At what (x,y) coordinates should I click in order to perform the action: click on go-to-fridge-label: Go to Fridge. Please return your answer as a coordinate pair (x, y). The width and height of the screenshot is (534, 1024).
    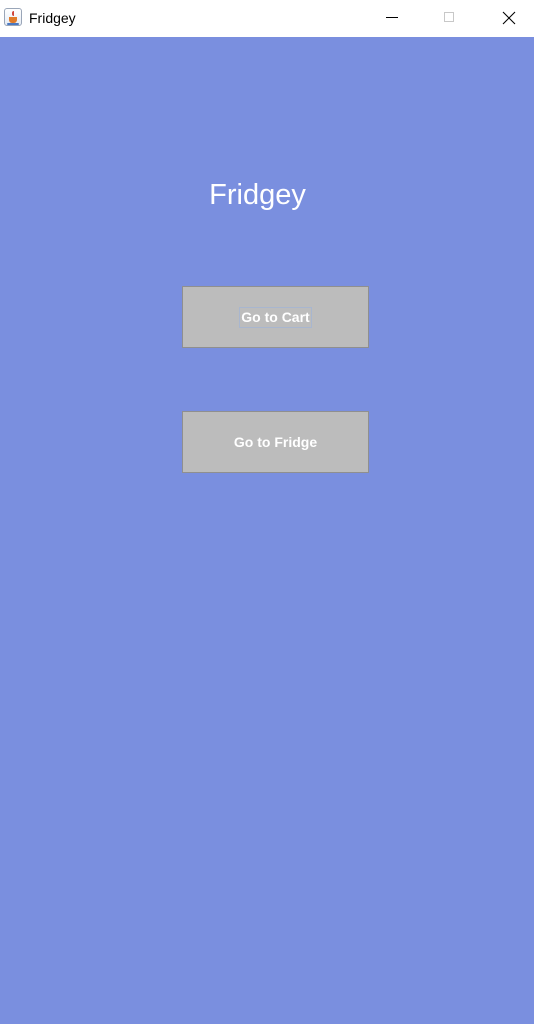
    Looking at the image, I should click on (275, 441).